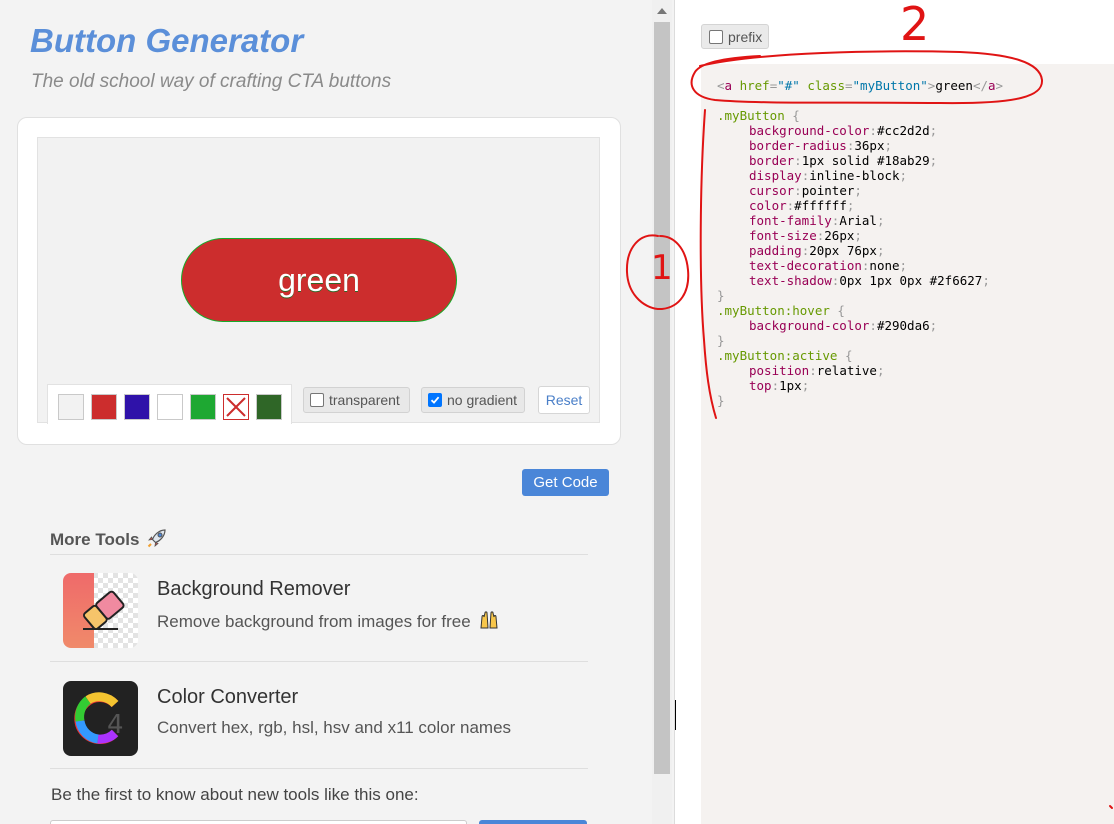 This screenshot has height=824, width=1114. I want to click on code-token: 0px 1px 0px #2f6627, so click(911, 280).